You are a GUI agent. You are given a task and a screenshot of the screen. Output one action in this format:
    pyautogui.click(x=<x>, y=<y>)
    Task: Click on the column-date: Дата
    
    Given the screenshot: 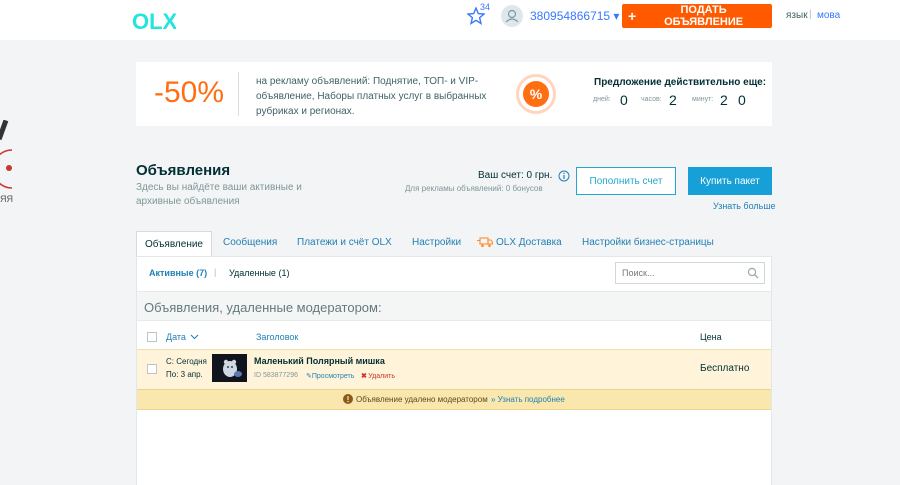 What is the action you would take?
    pyautogui.click(x=182, y=337)
    